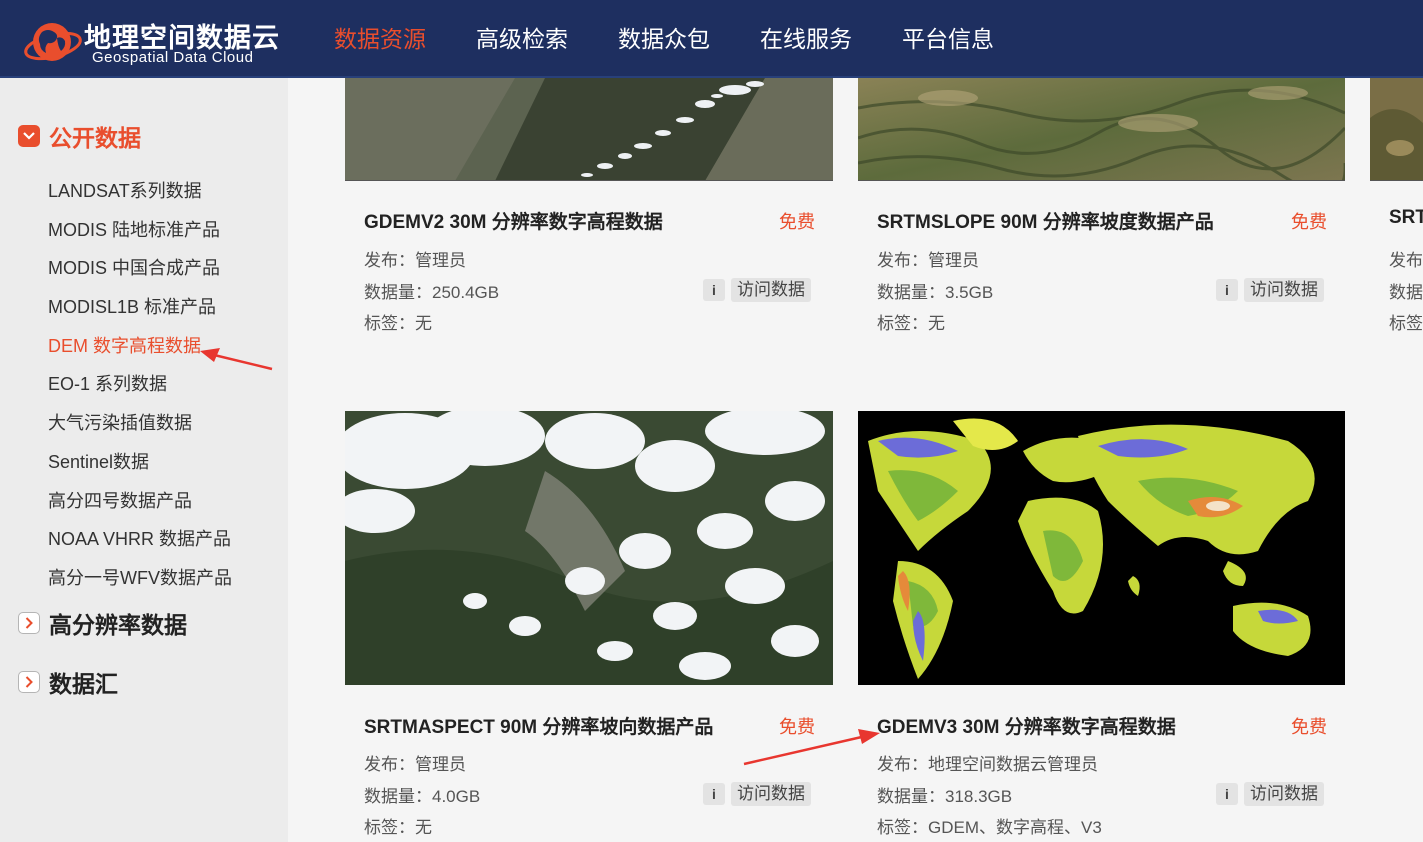  What do you see at coordinates (589, 548) in the screenshot?
I see `card-thumbnail-srtmaspect` at bounding box center [589, 548].